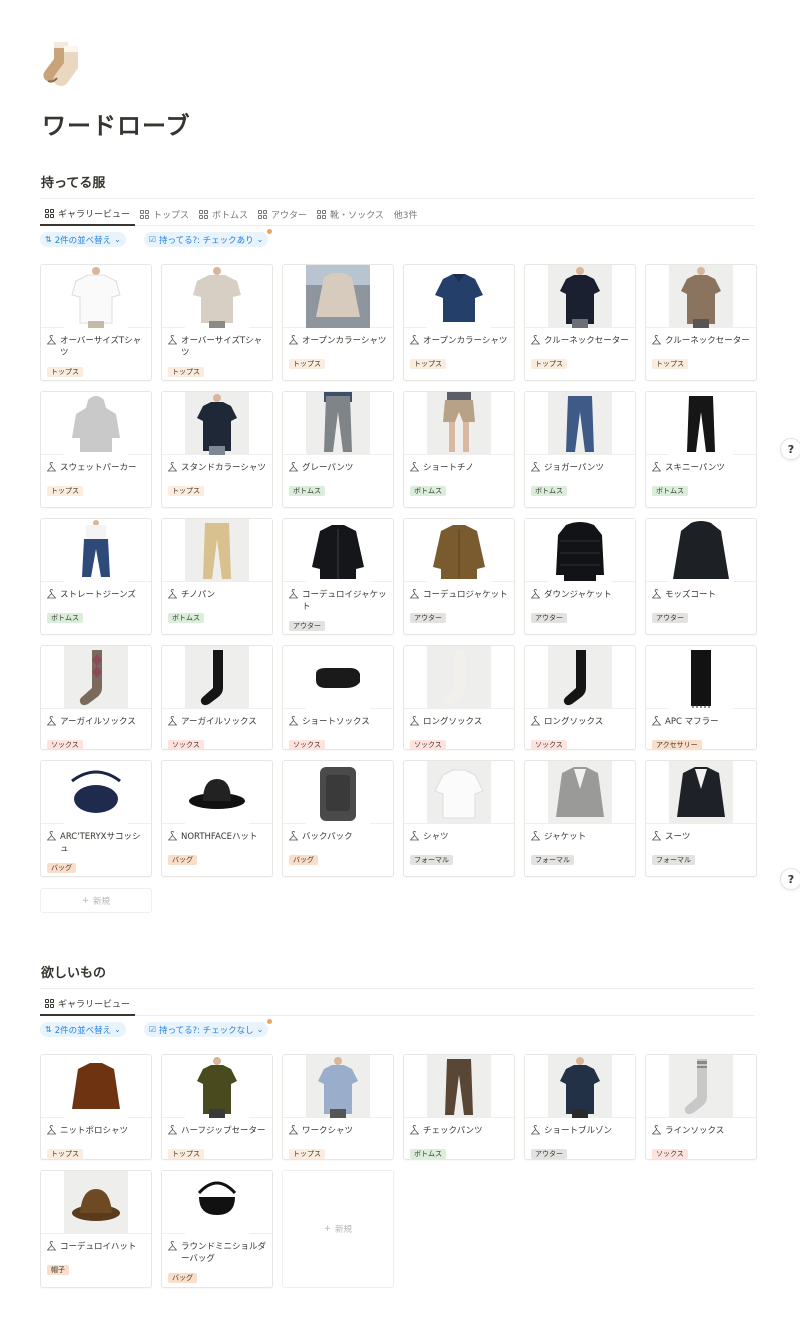 This screenshot has width=800, height=1342. Describe the element at coordinates (459, 818) in the screenshot. I see `gallery-card: シャツ フォーマル` at that location.